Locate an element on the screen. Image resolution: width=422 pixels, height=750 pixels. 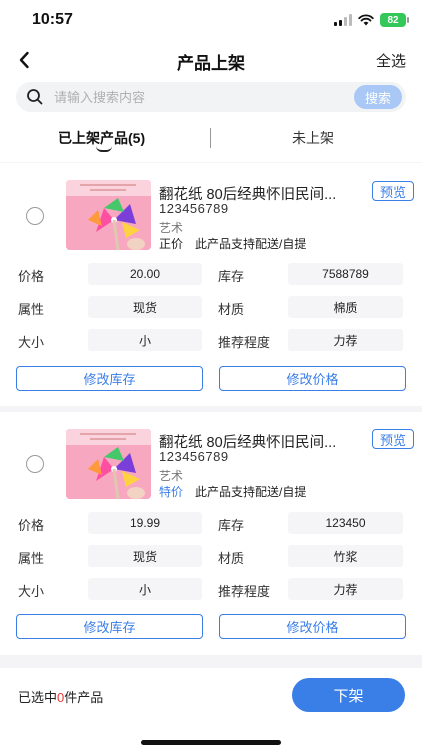
tab-listed: 已上架产品(5) is located at coordinates (101, 138).